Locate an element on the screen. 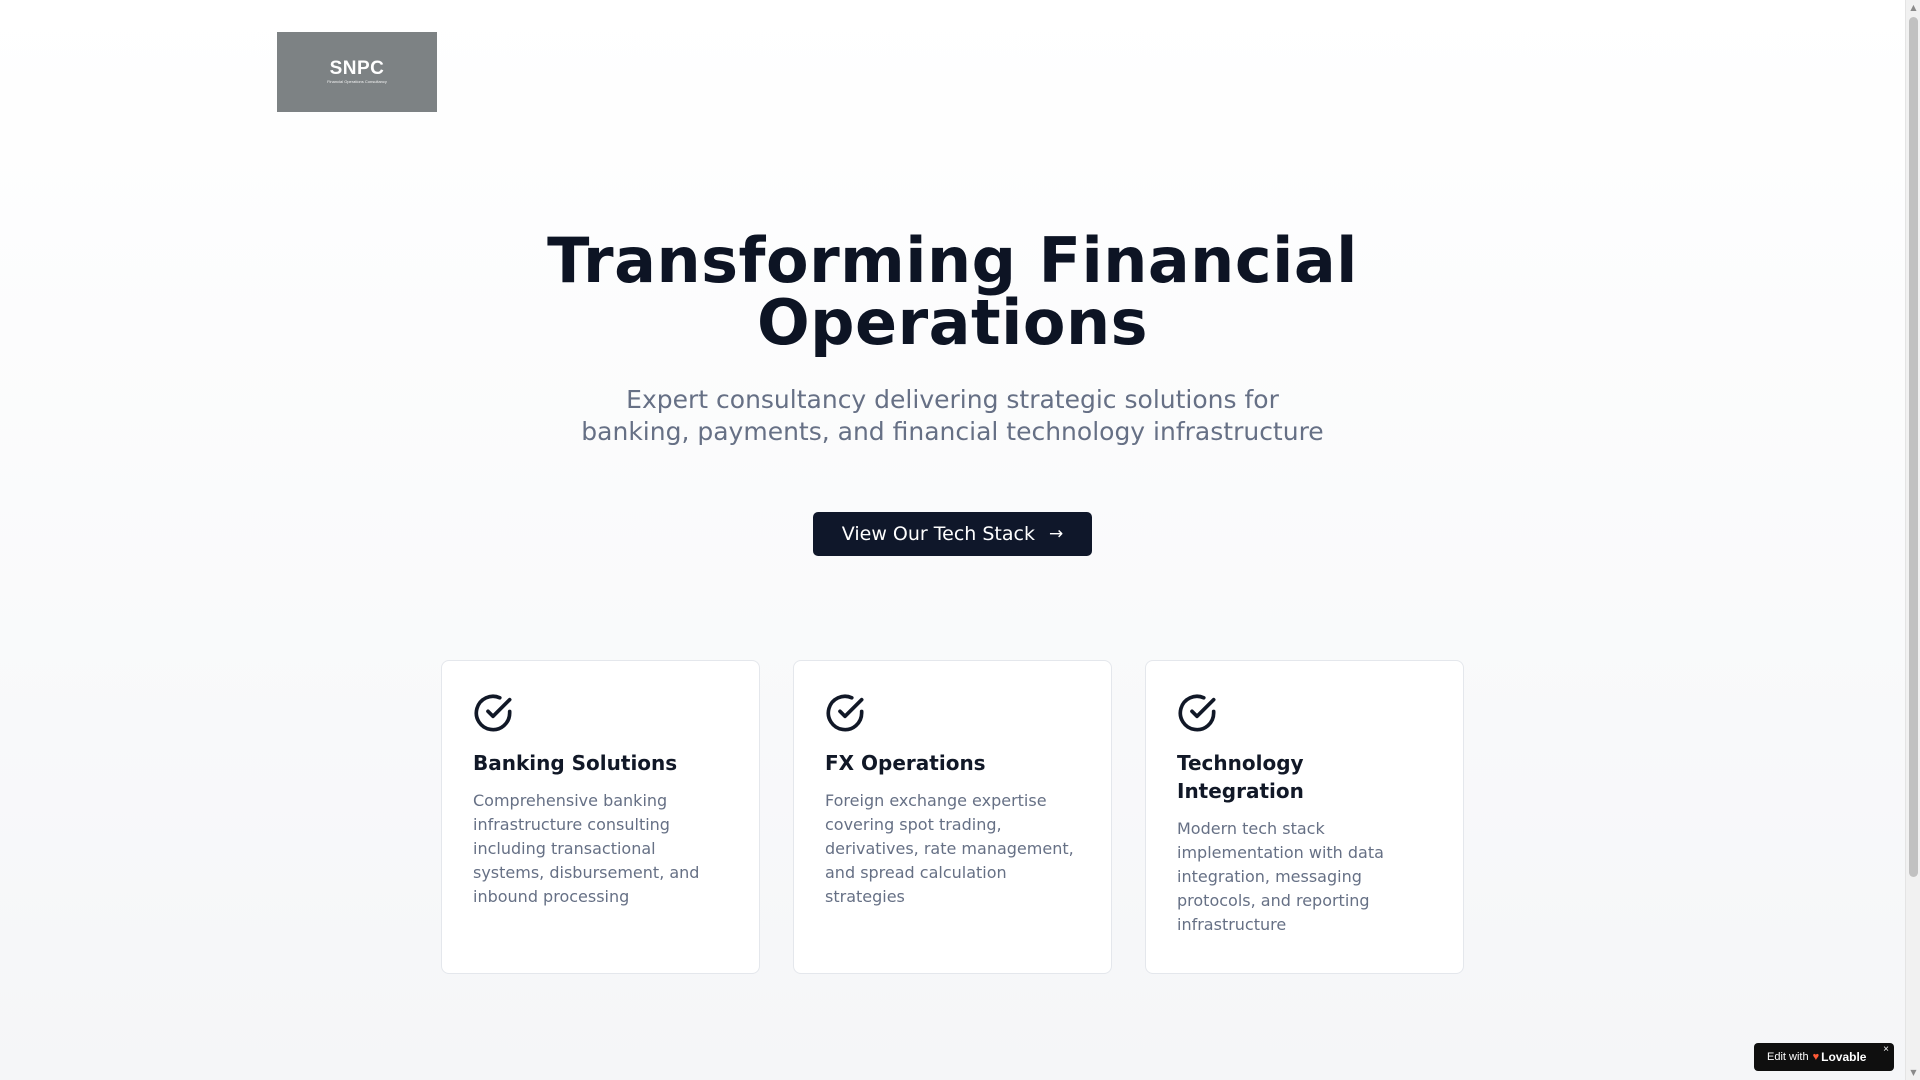 The height and width of the screenshot is (1080, 1920). logo-tagline: Financial Operations Consultancy is located at coordinates (357, 81).